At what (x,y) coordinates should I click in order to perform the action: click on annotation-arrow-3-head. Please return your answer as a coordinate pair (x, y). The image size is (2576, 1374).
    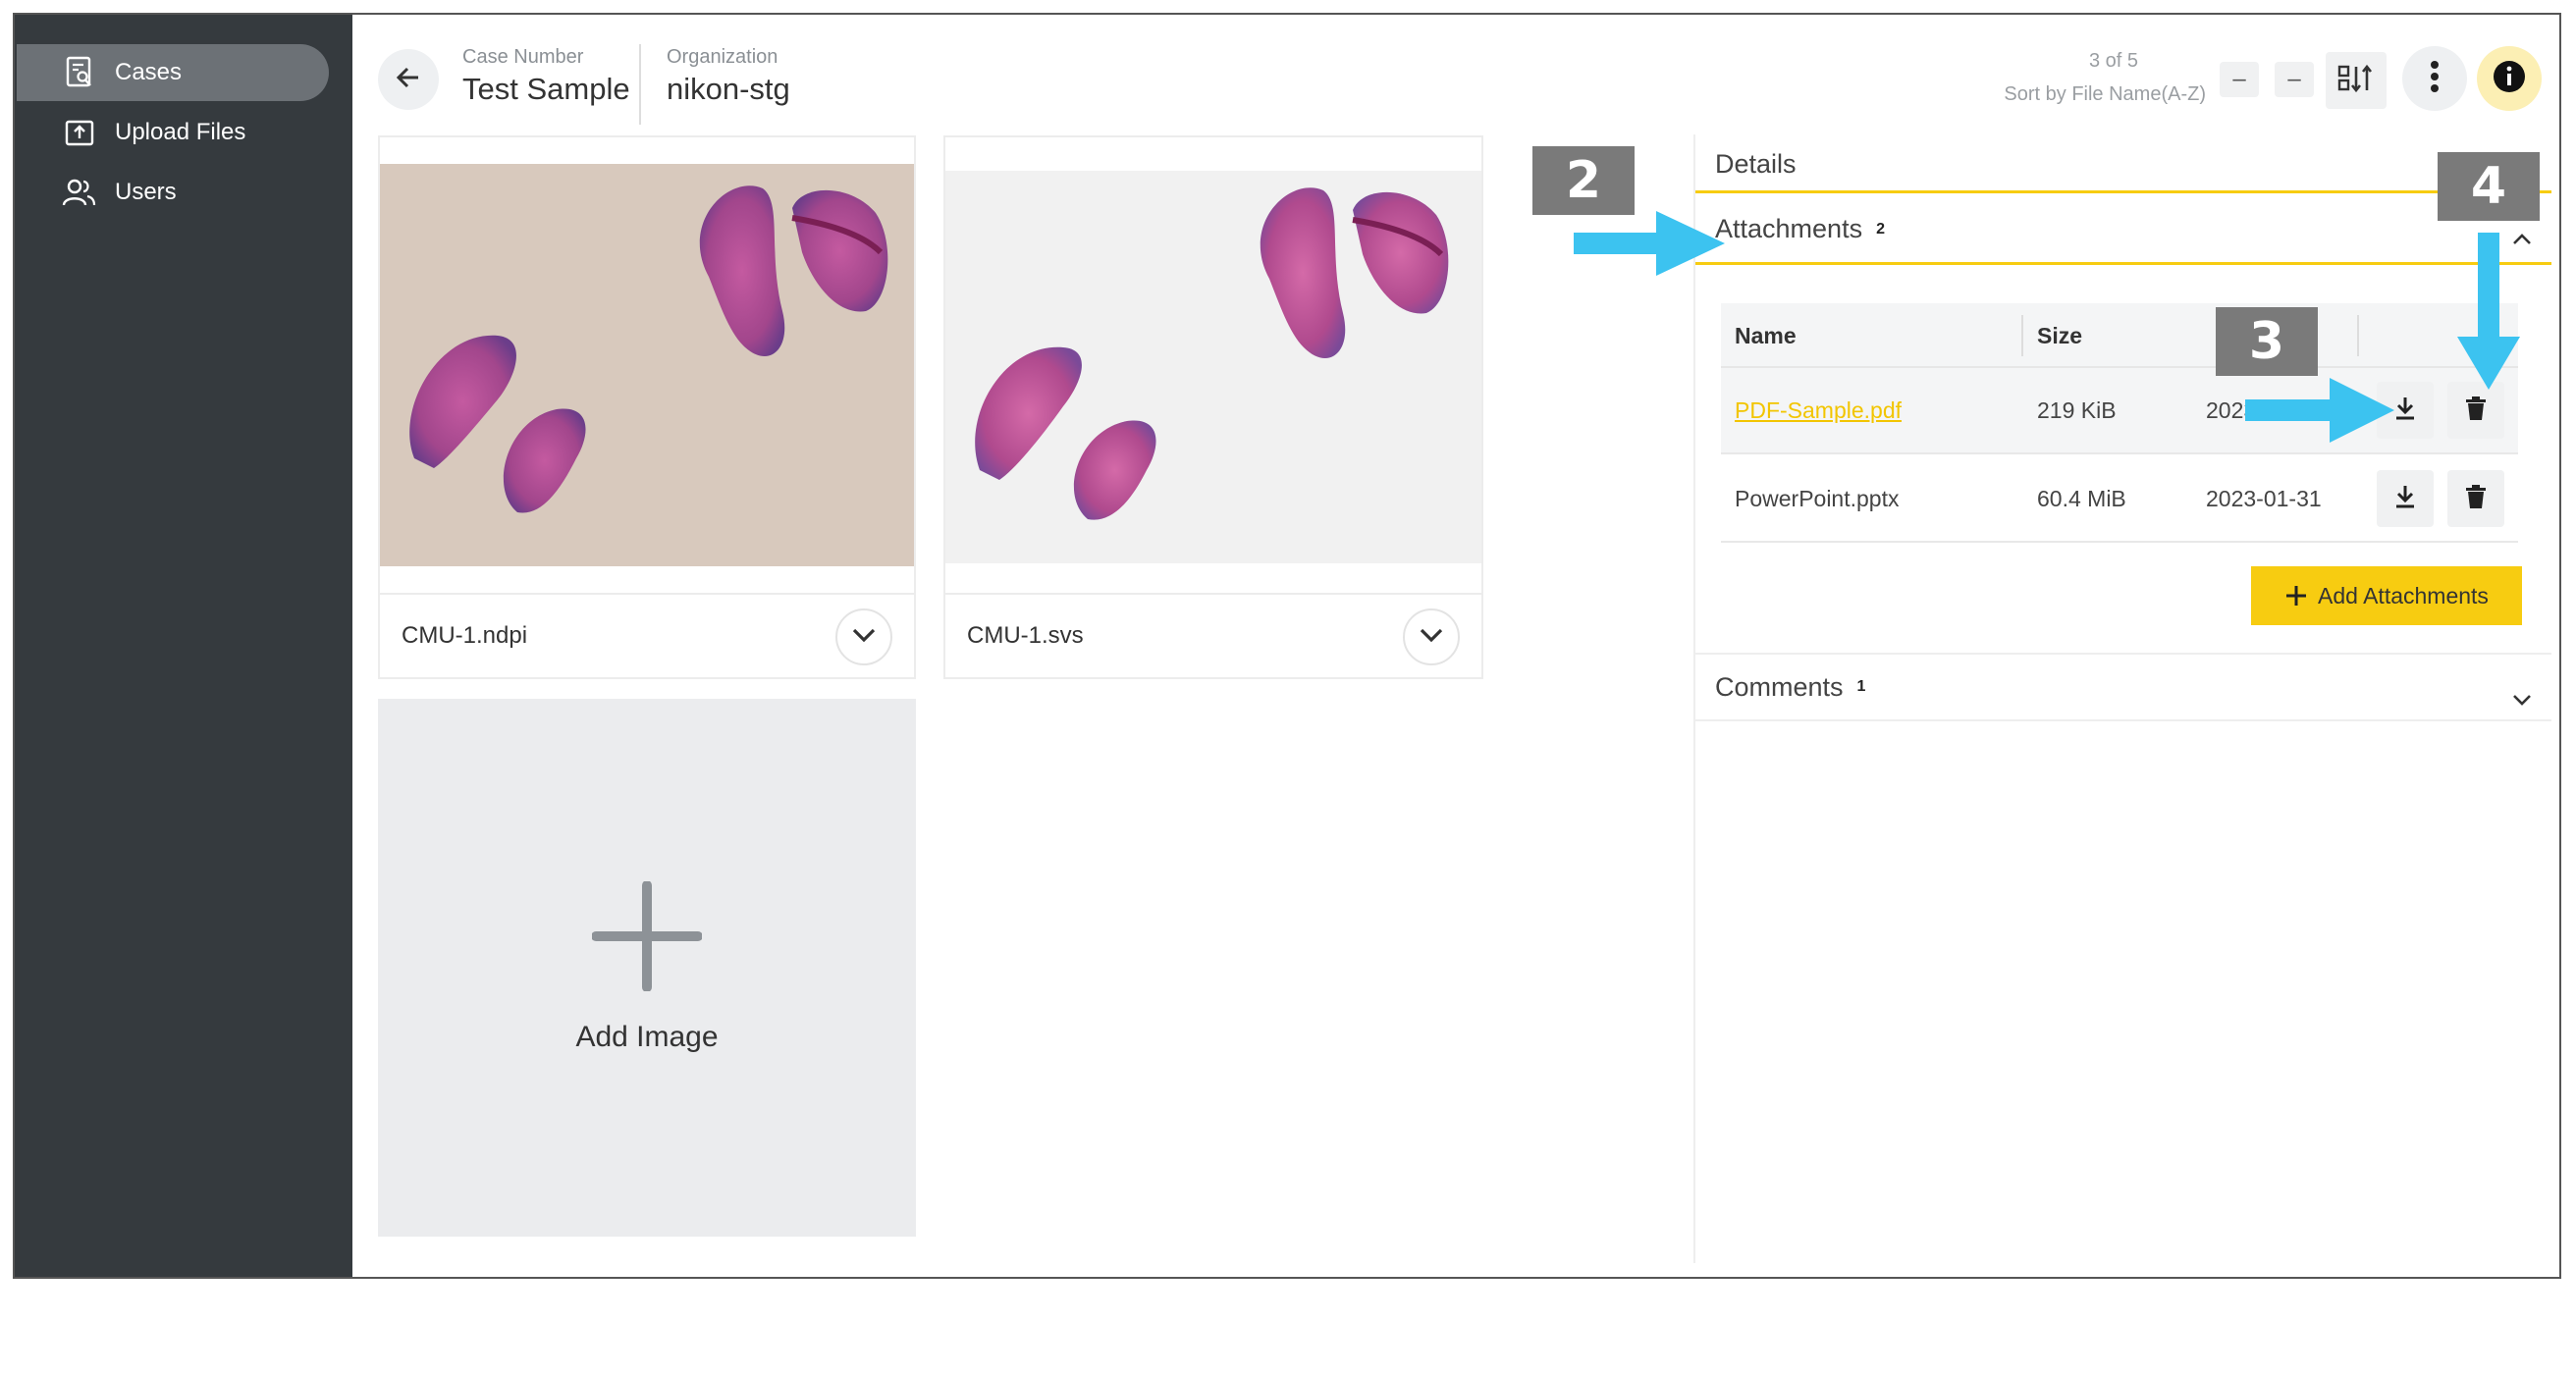
    Looking at the image, I should click on (2362, 410).